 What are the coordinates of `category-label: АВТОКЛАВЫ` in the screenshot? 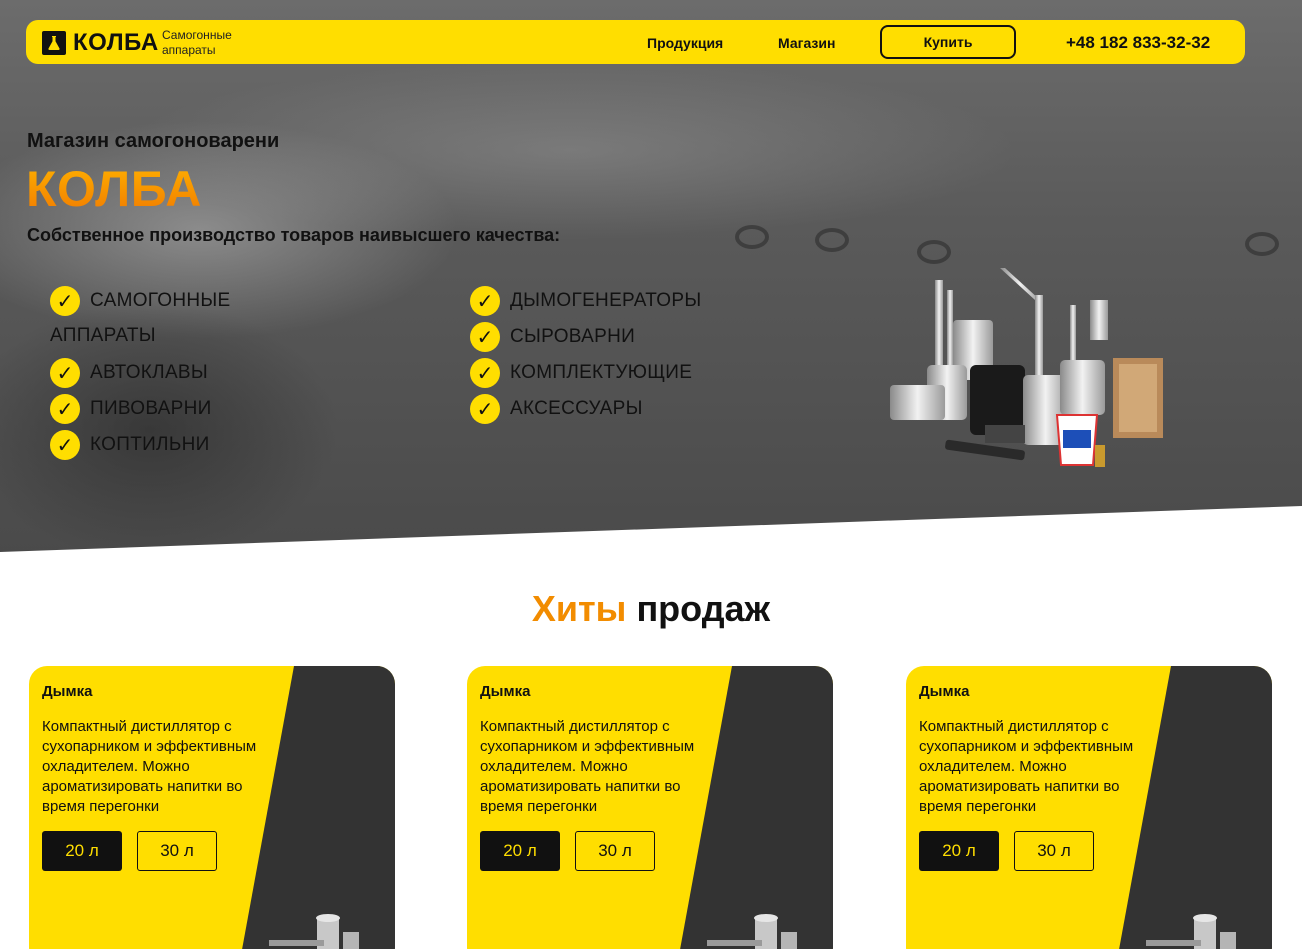 It's located at (149, 372).